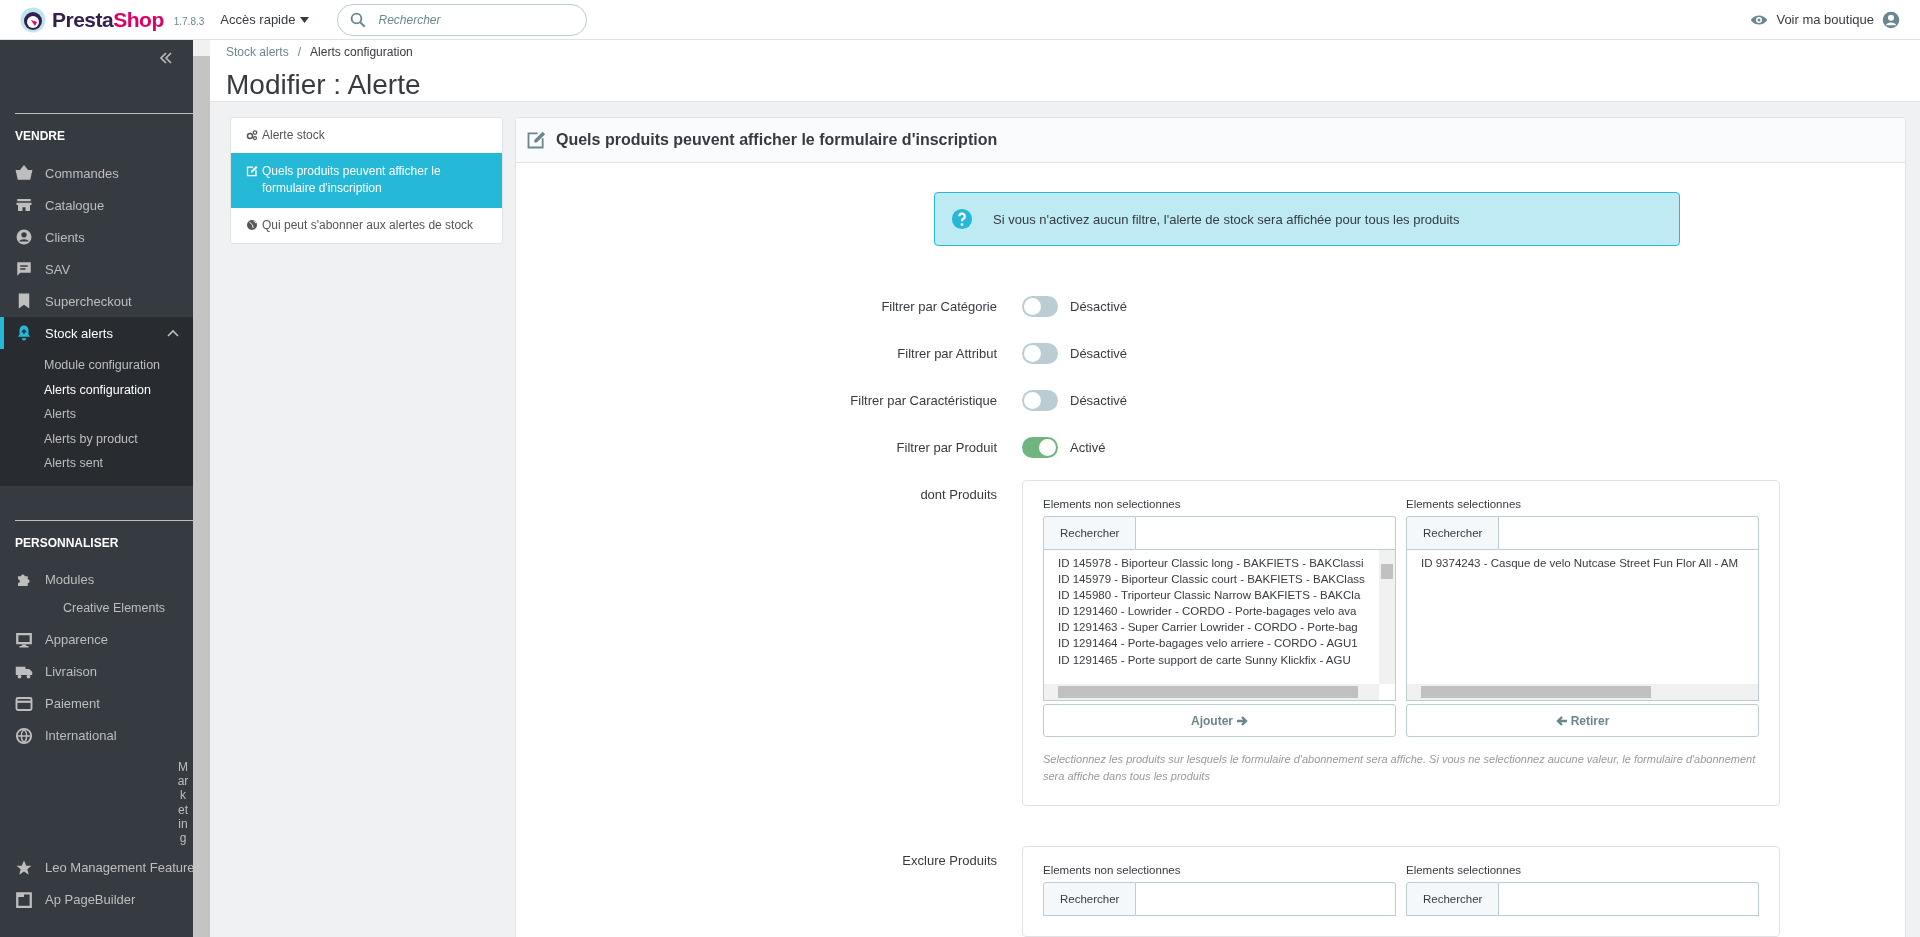  I want to click on list-option: ID 145979 - Biporteur Classic court - BAKFIETS - BAKClass, so click(1211, 579).